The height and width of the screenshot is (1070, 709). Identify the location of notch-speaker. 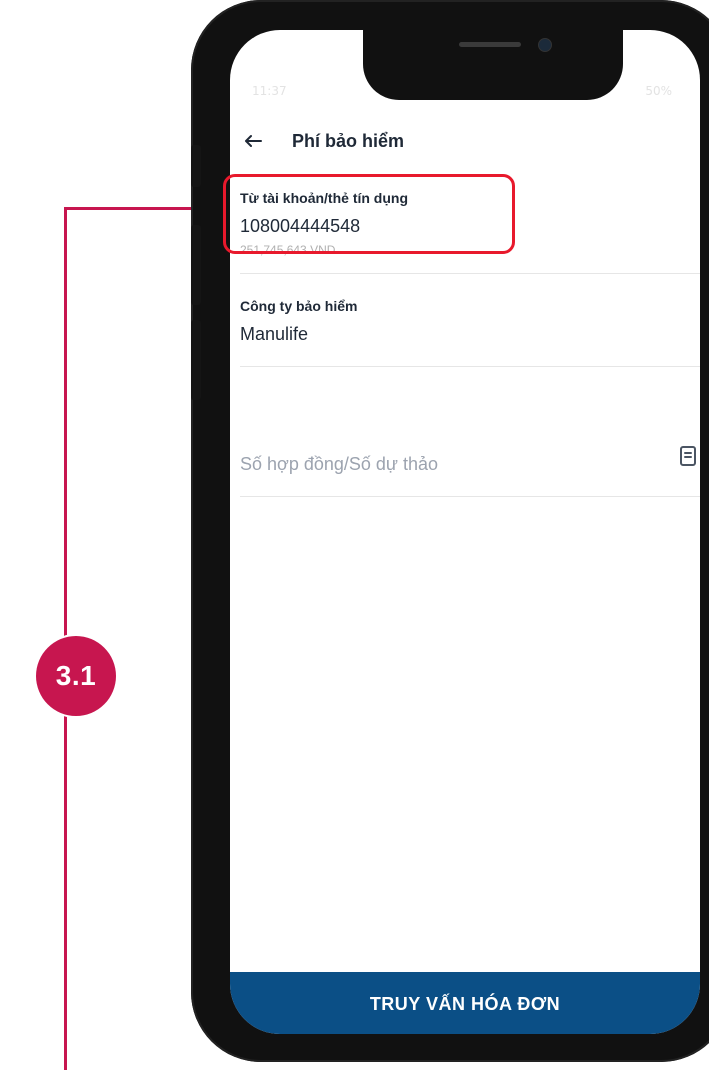
(490, 44).